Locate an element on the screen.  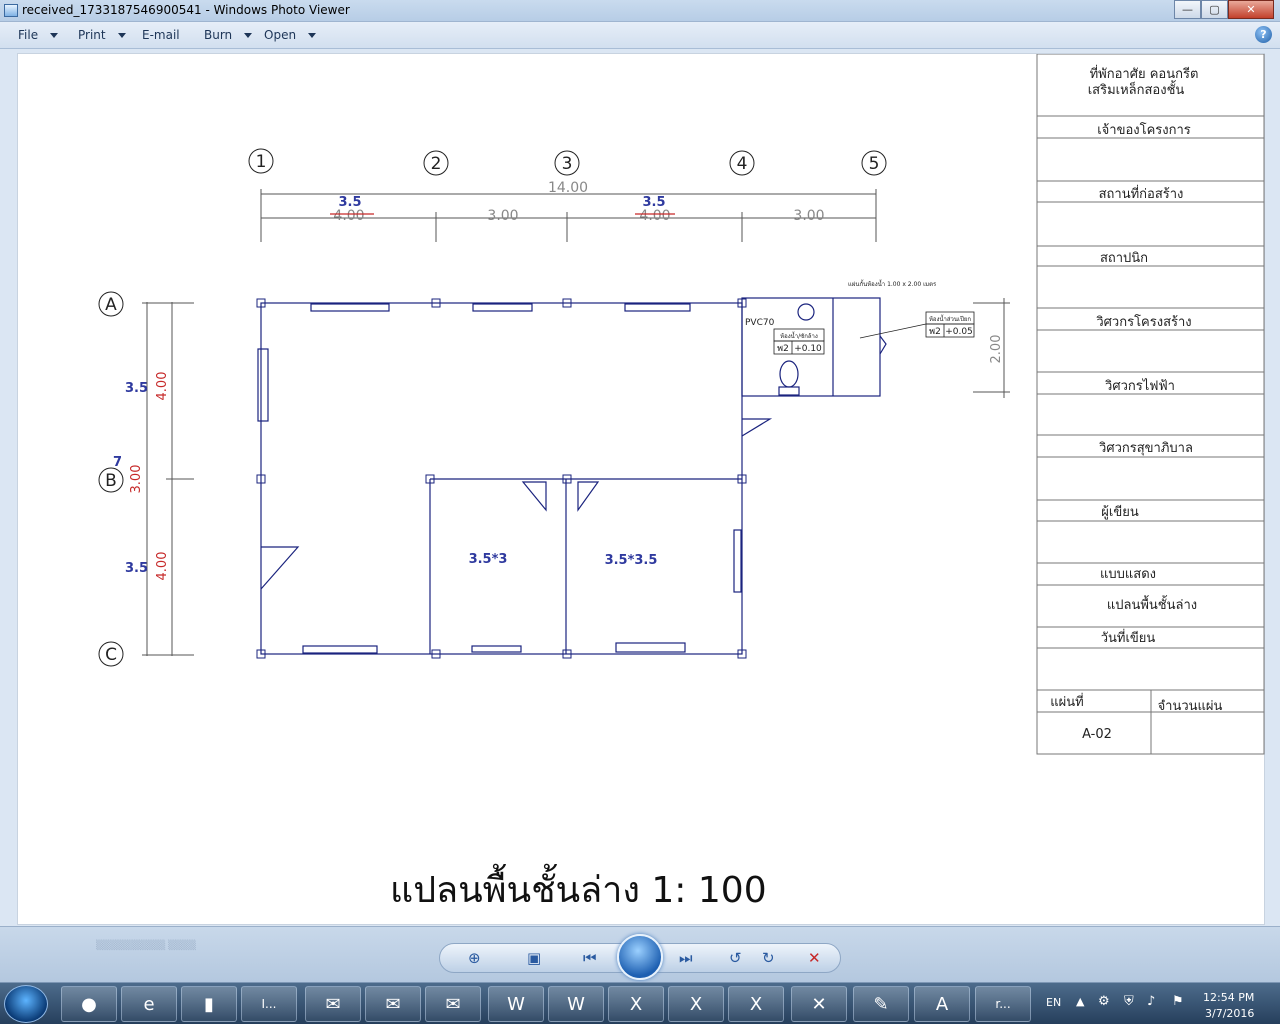
grid-col-label: 1 is located at coordinates (261, 162).